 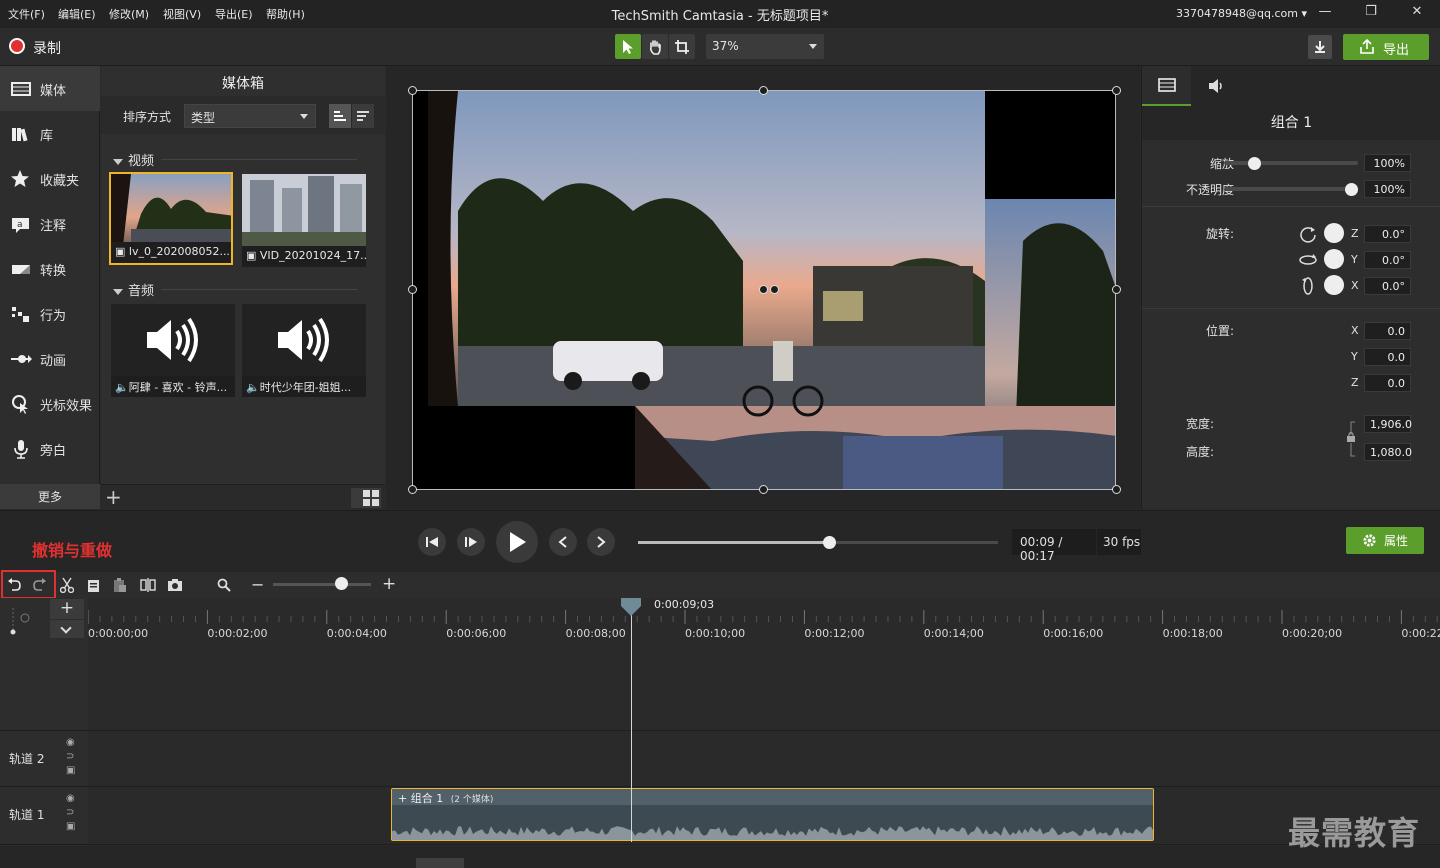 What do you see at coordinates (765, 46) in the screenshot?
I see `zoom-dropdown: 37%` at bounding box center [765, 46].